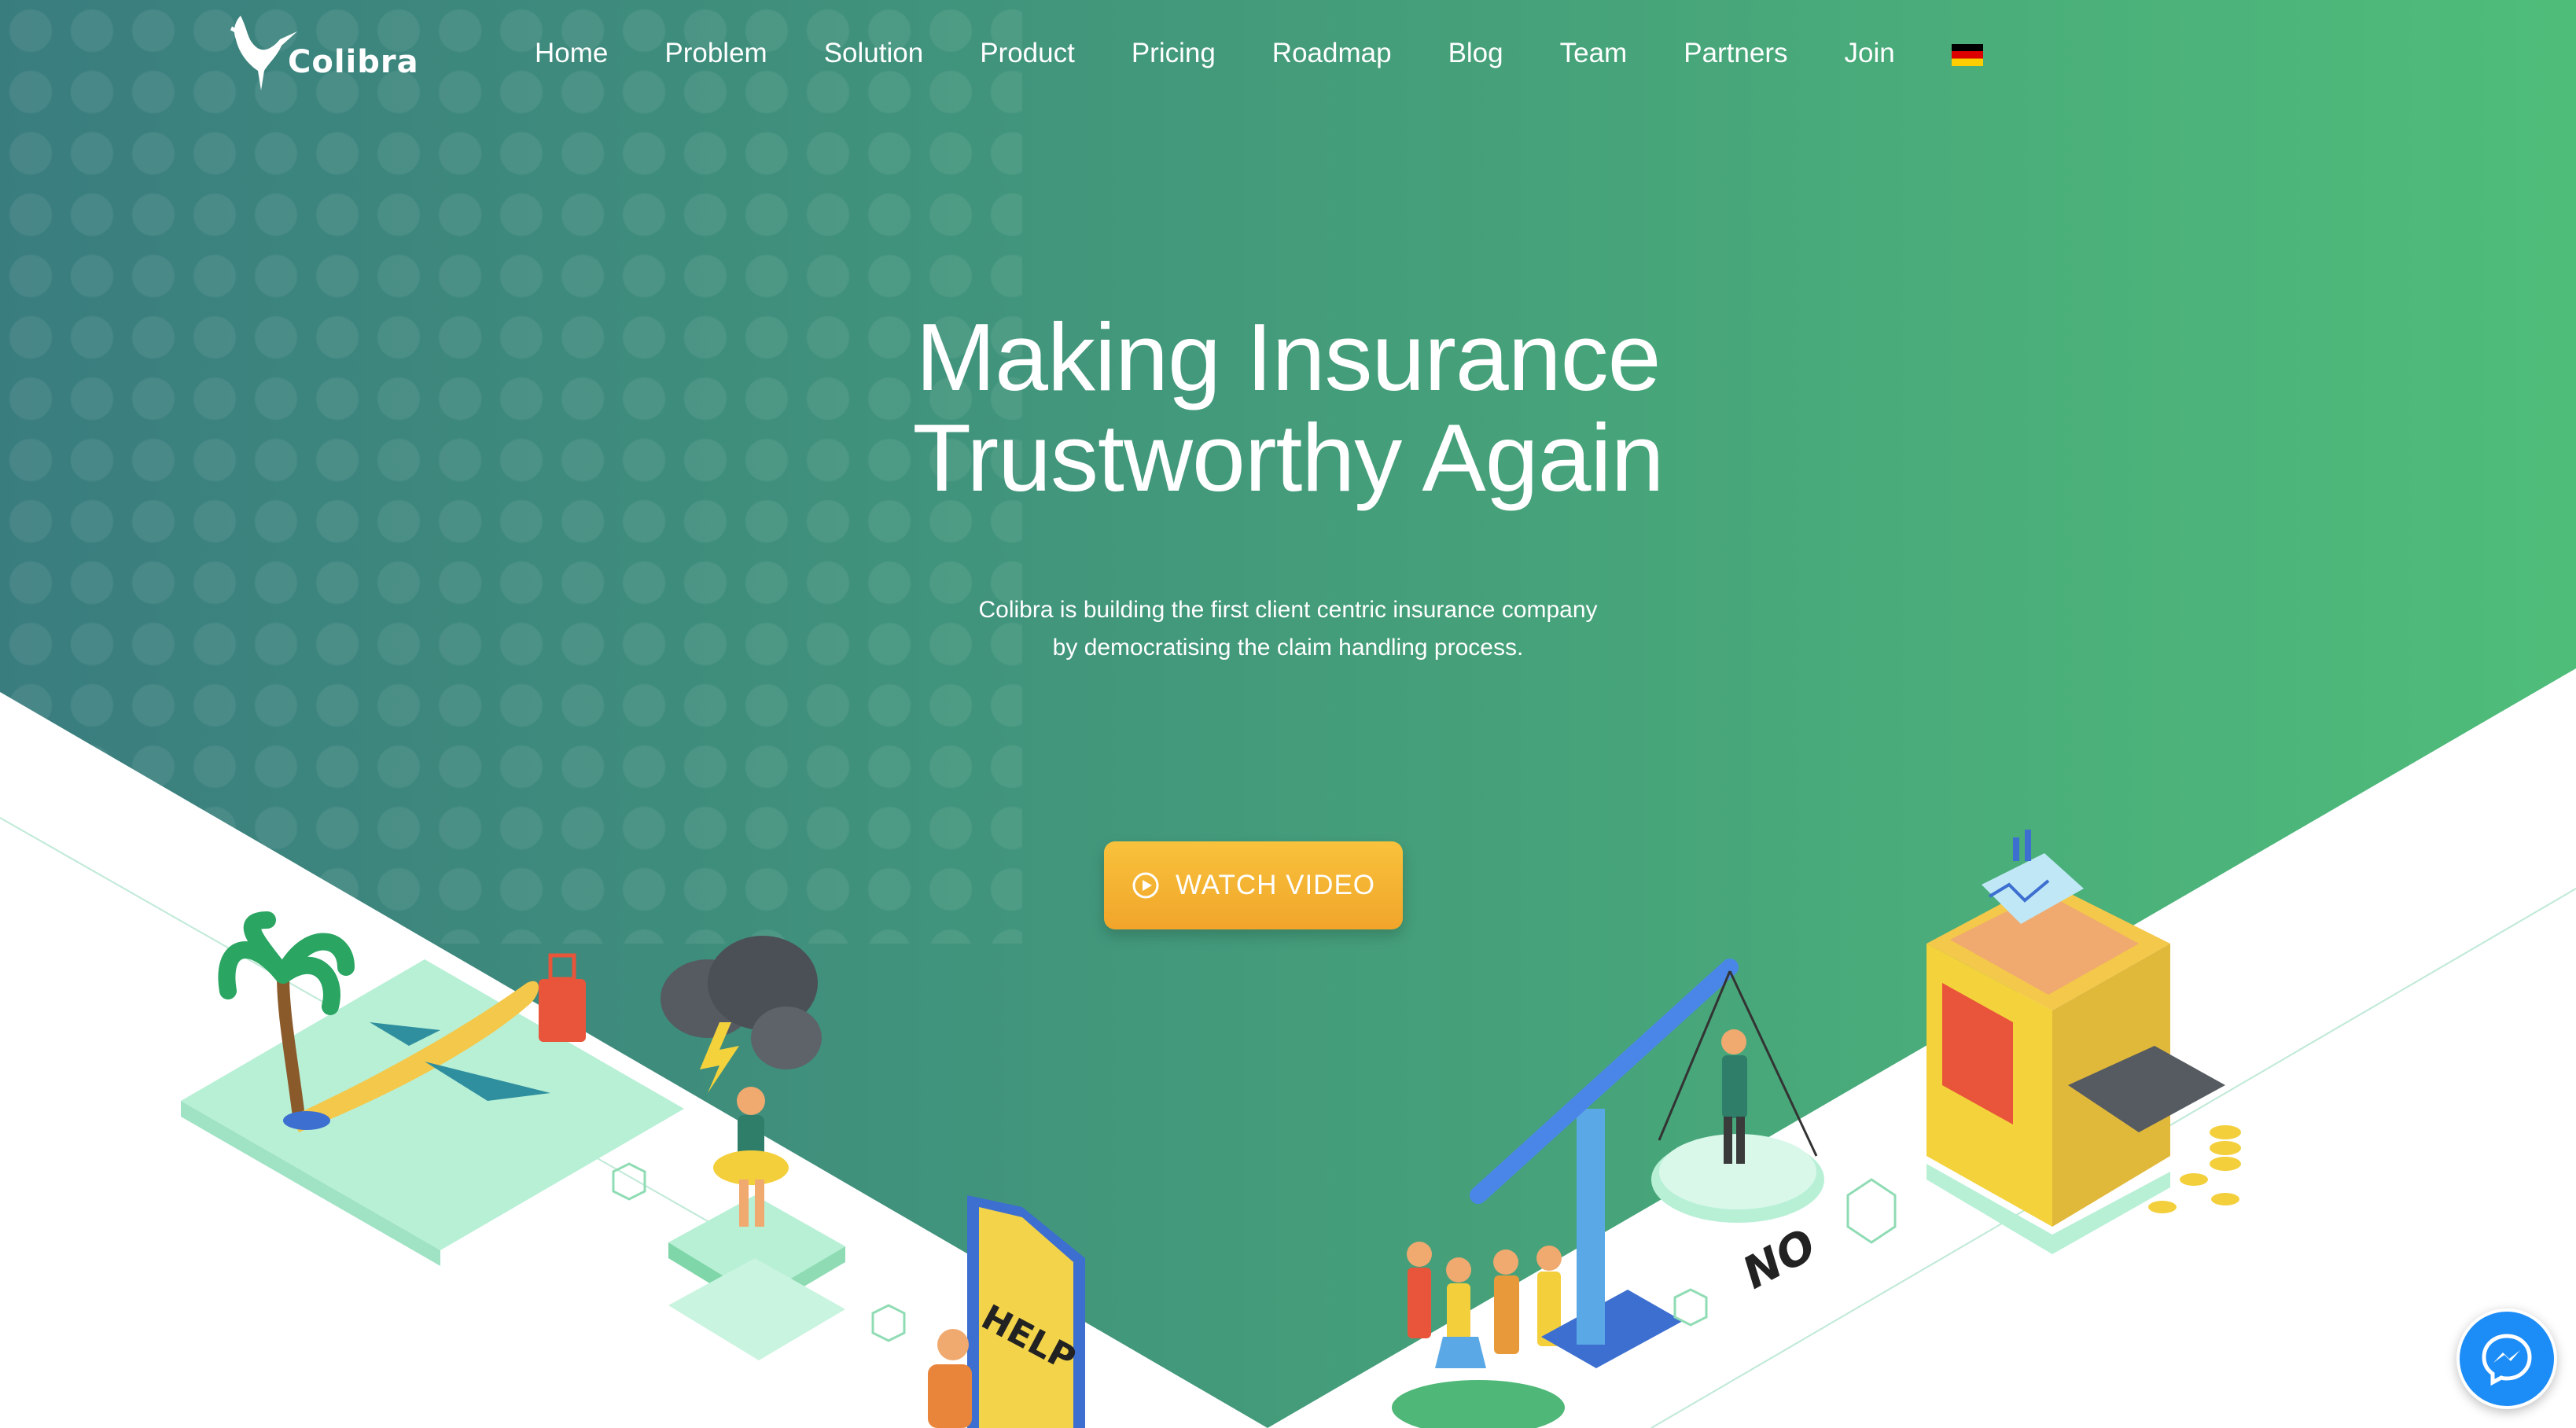 This screenshot has height=1428, width=2576. What do you see at coordinates (1478, 1335) in the screenshot?
I see `crowd-group` at bounding box center [1478, 1335].